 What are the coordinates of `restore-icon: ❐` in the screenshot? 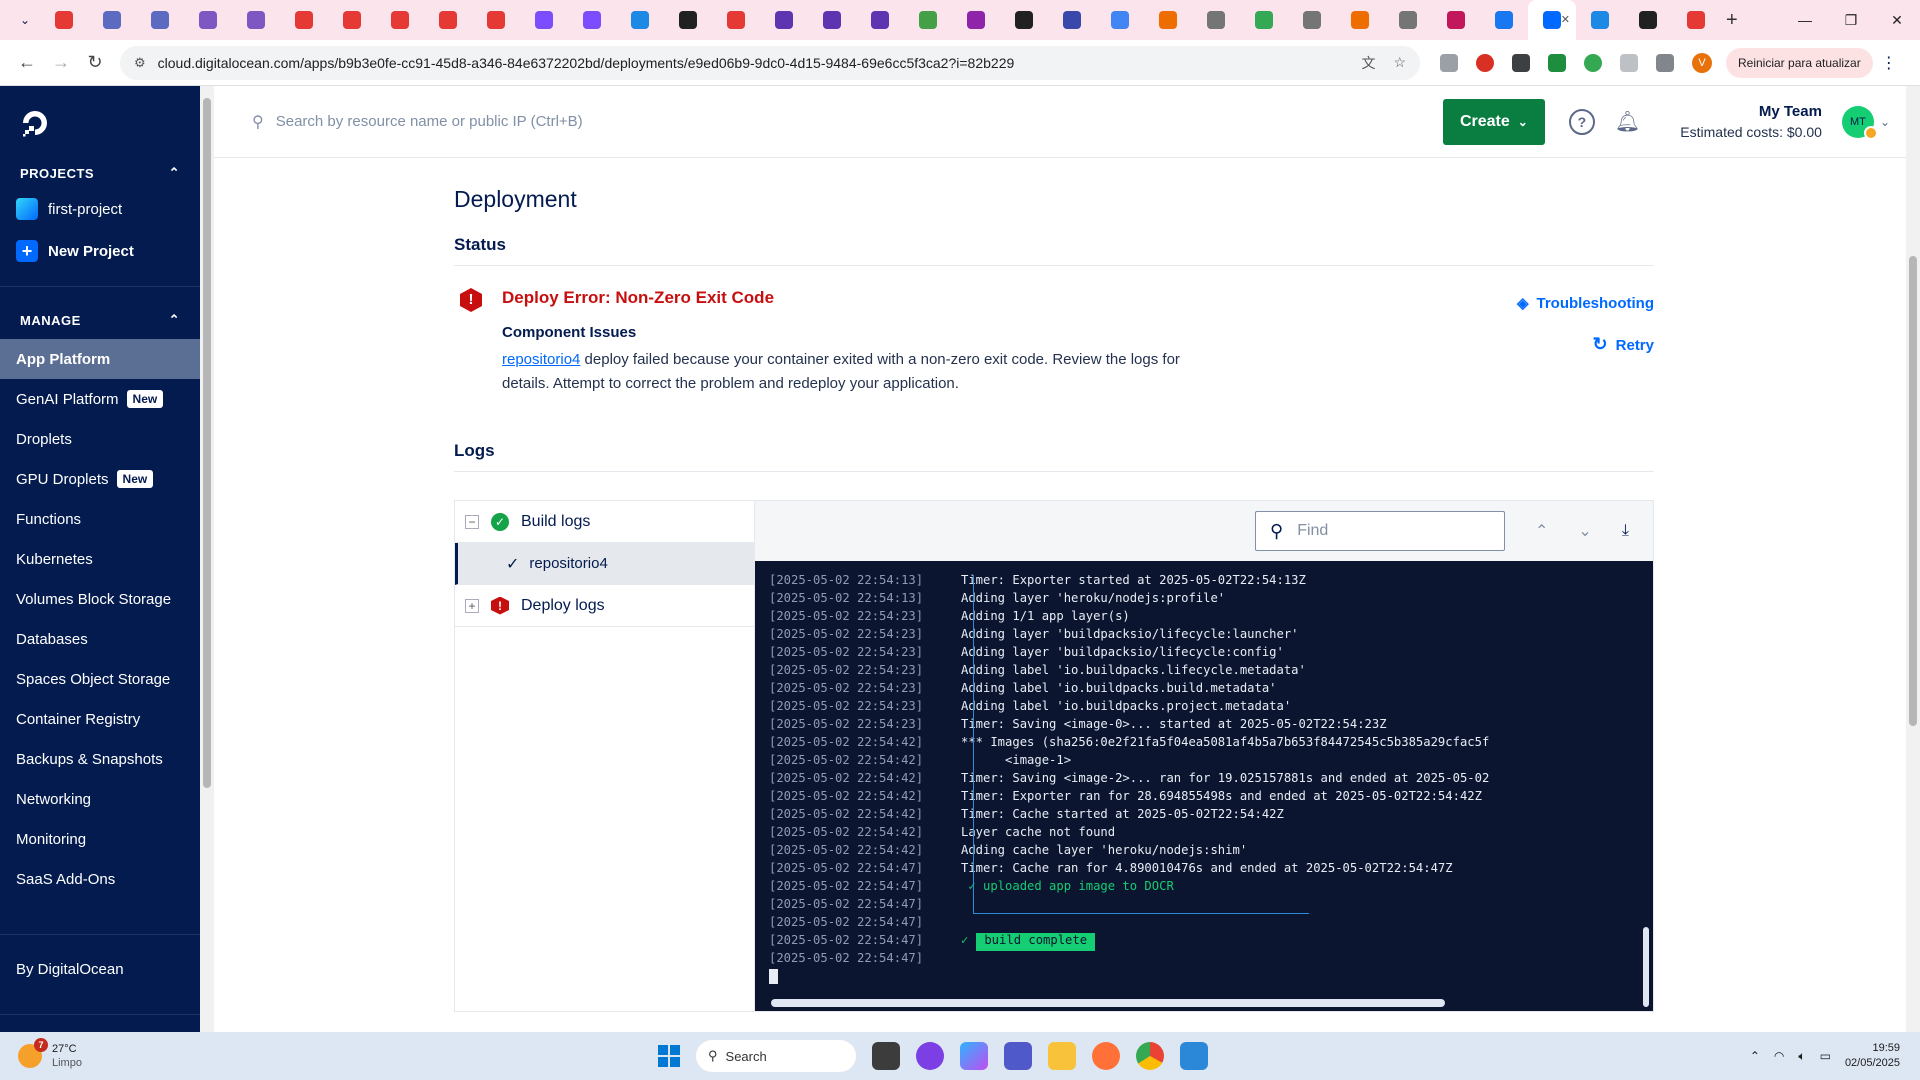 It's located at (1851, 20).